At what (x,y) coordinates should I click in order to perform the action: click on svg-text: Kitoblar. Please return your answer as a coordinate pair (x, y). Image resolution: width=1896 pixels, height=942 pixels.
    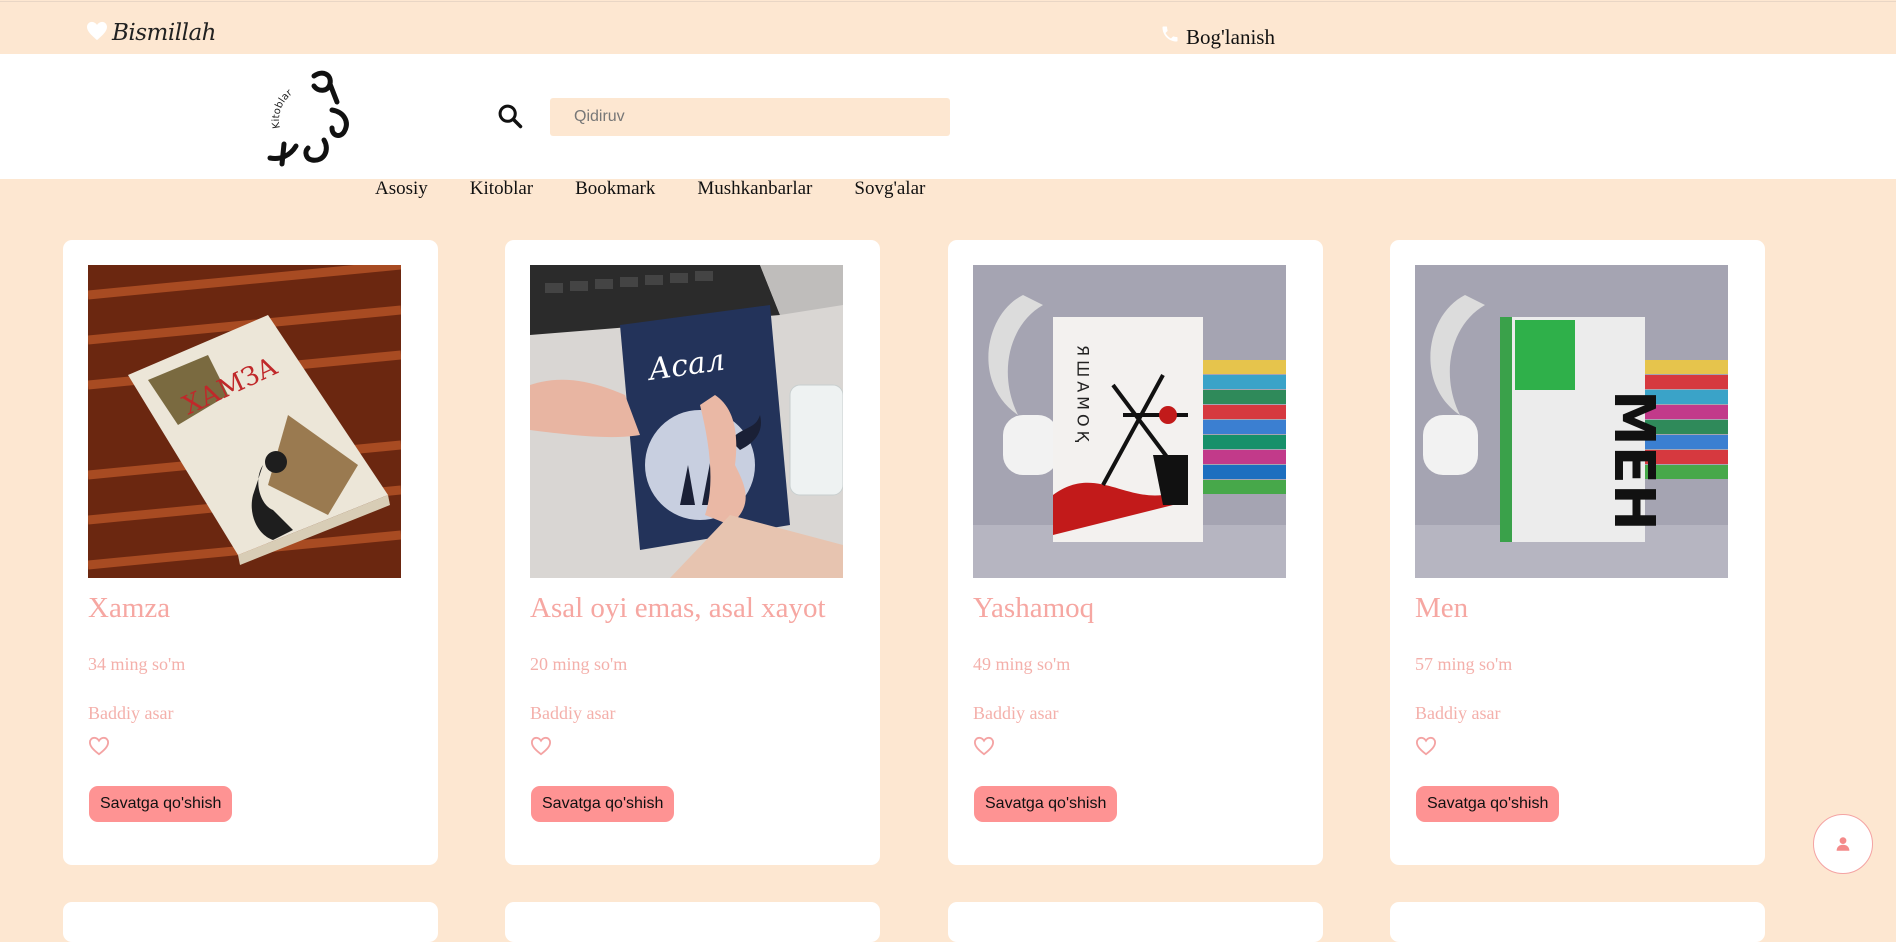
    Looking at the image, I should click on (283, 108).